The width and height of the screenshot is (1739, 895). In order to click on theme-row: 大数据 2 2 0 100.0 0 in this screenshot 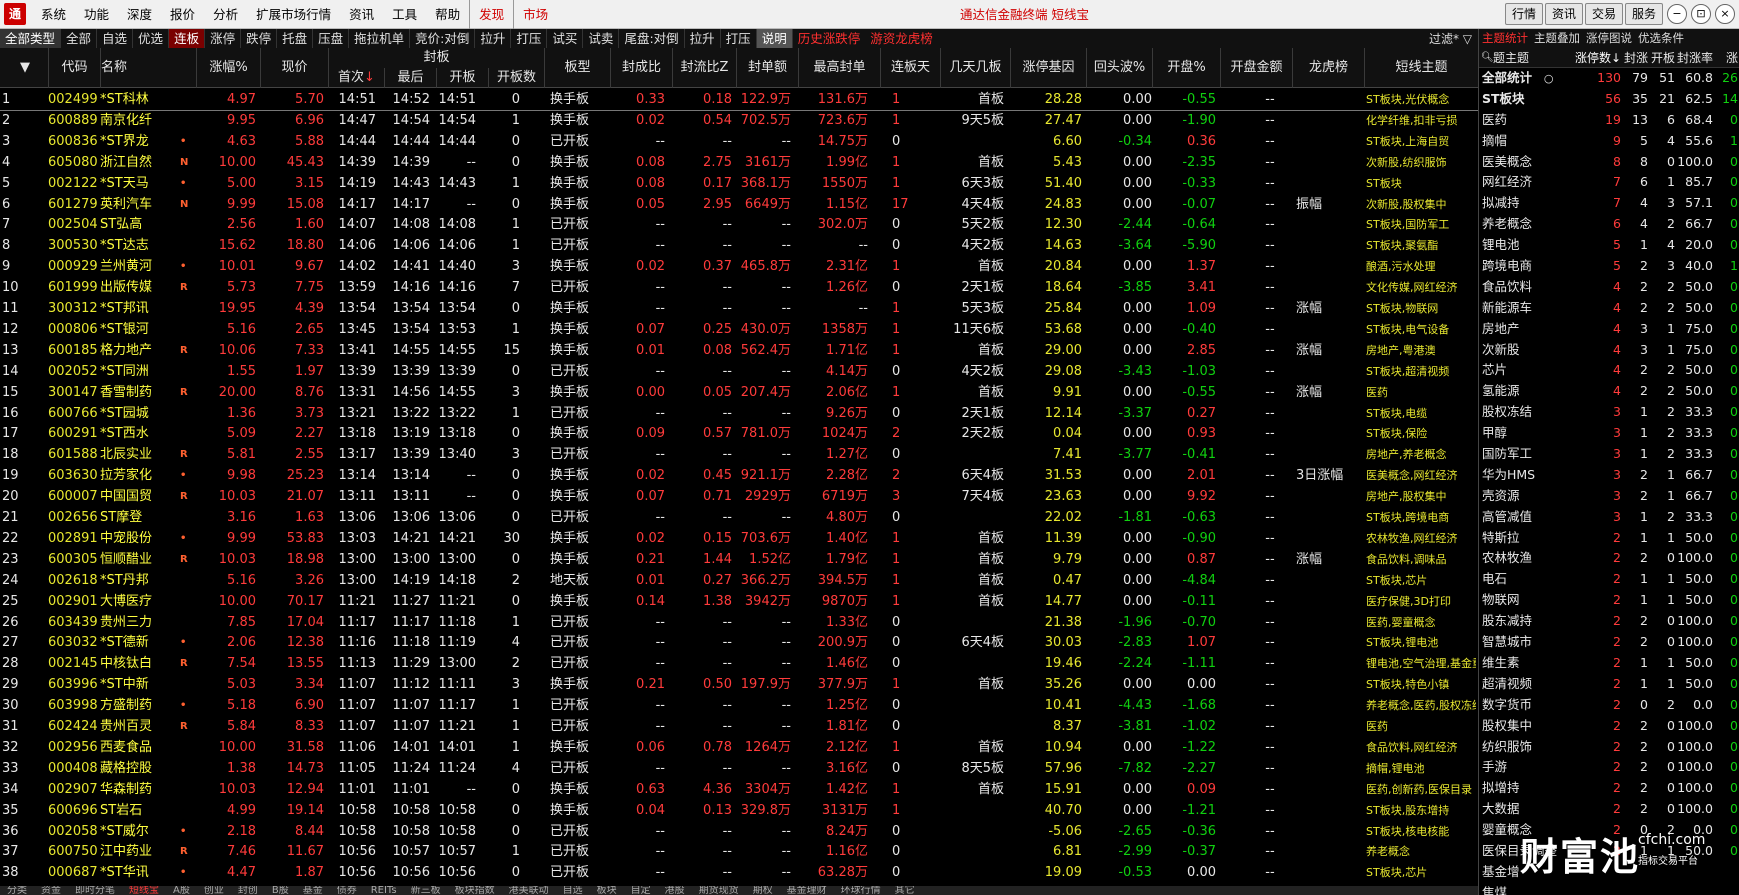, I will do `click(1609, 809)`.